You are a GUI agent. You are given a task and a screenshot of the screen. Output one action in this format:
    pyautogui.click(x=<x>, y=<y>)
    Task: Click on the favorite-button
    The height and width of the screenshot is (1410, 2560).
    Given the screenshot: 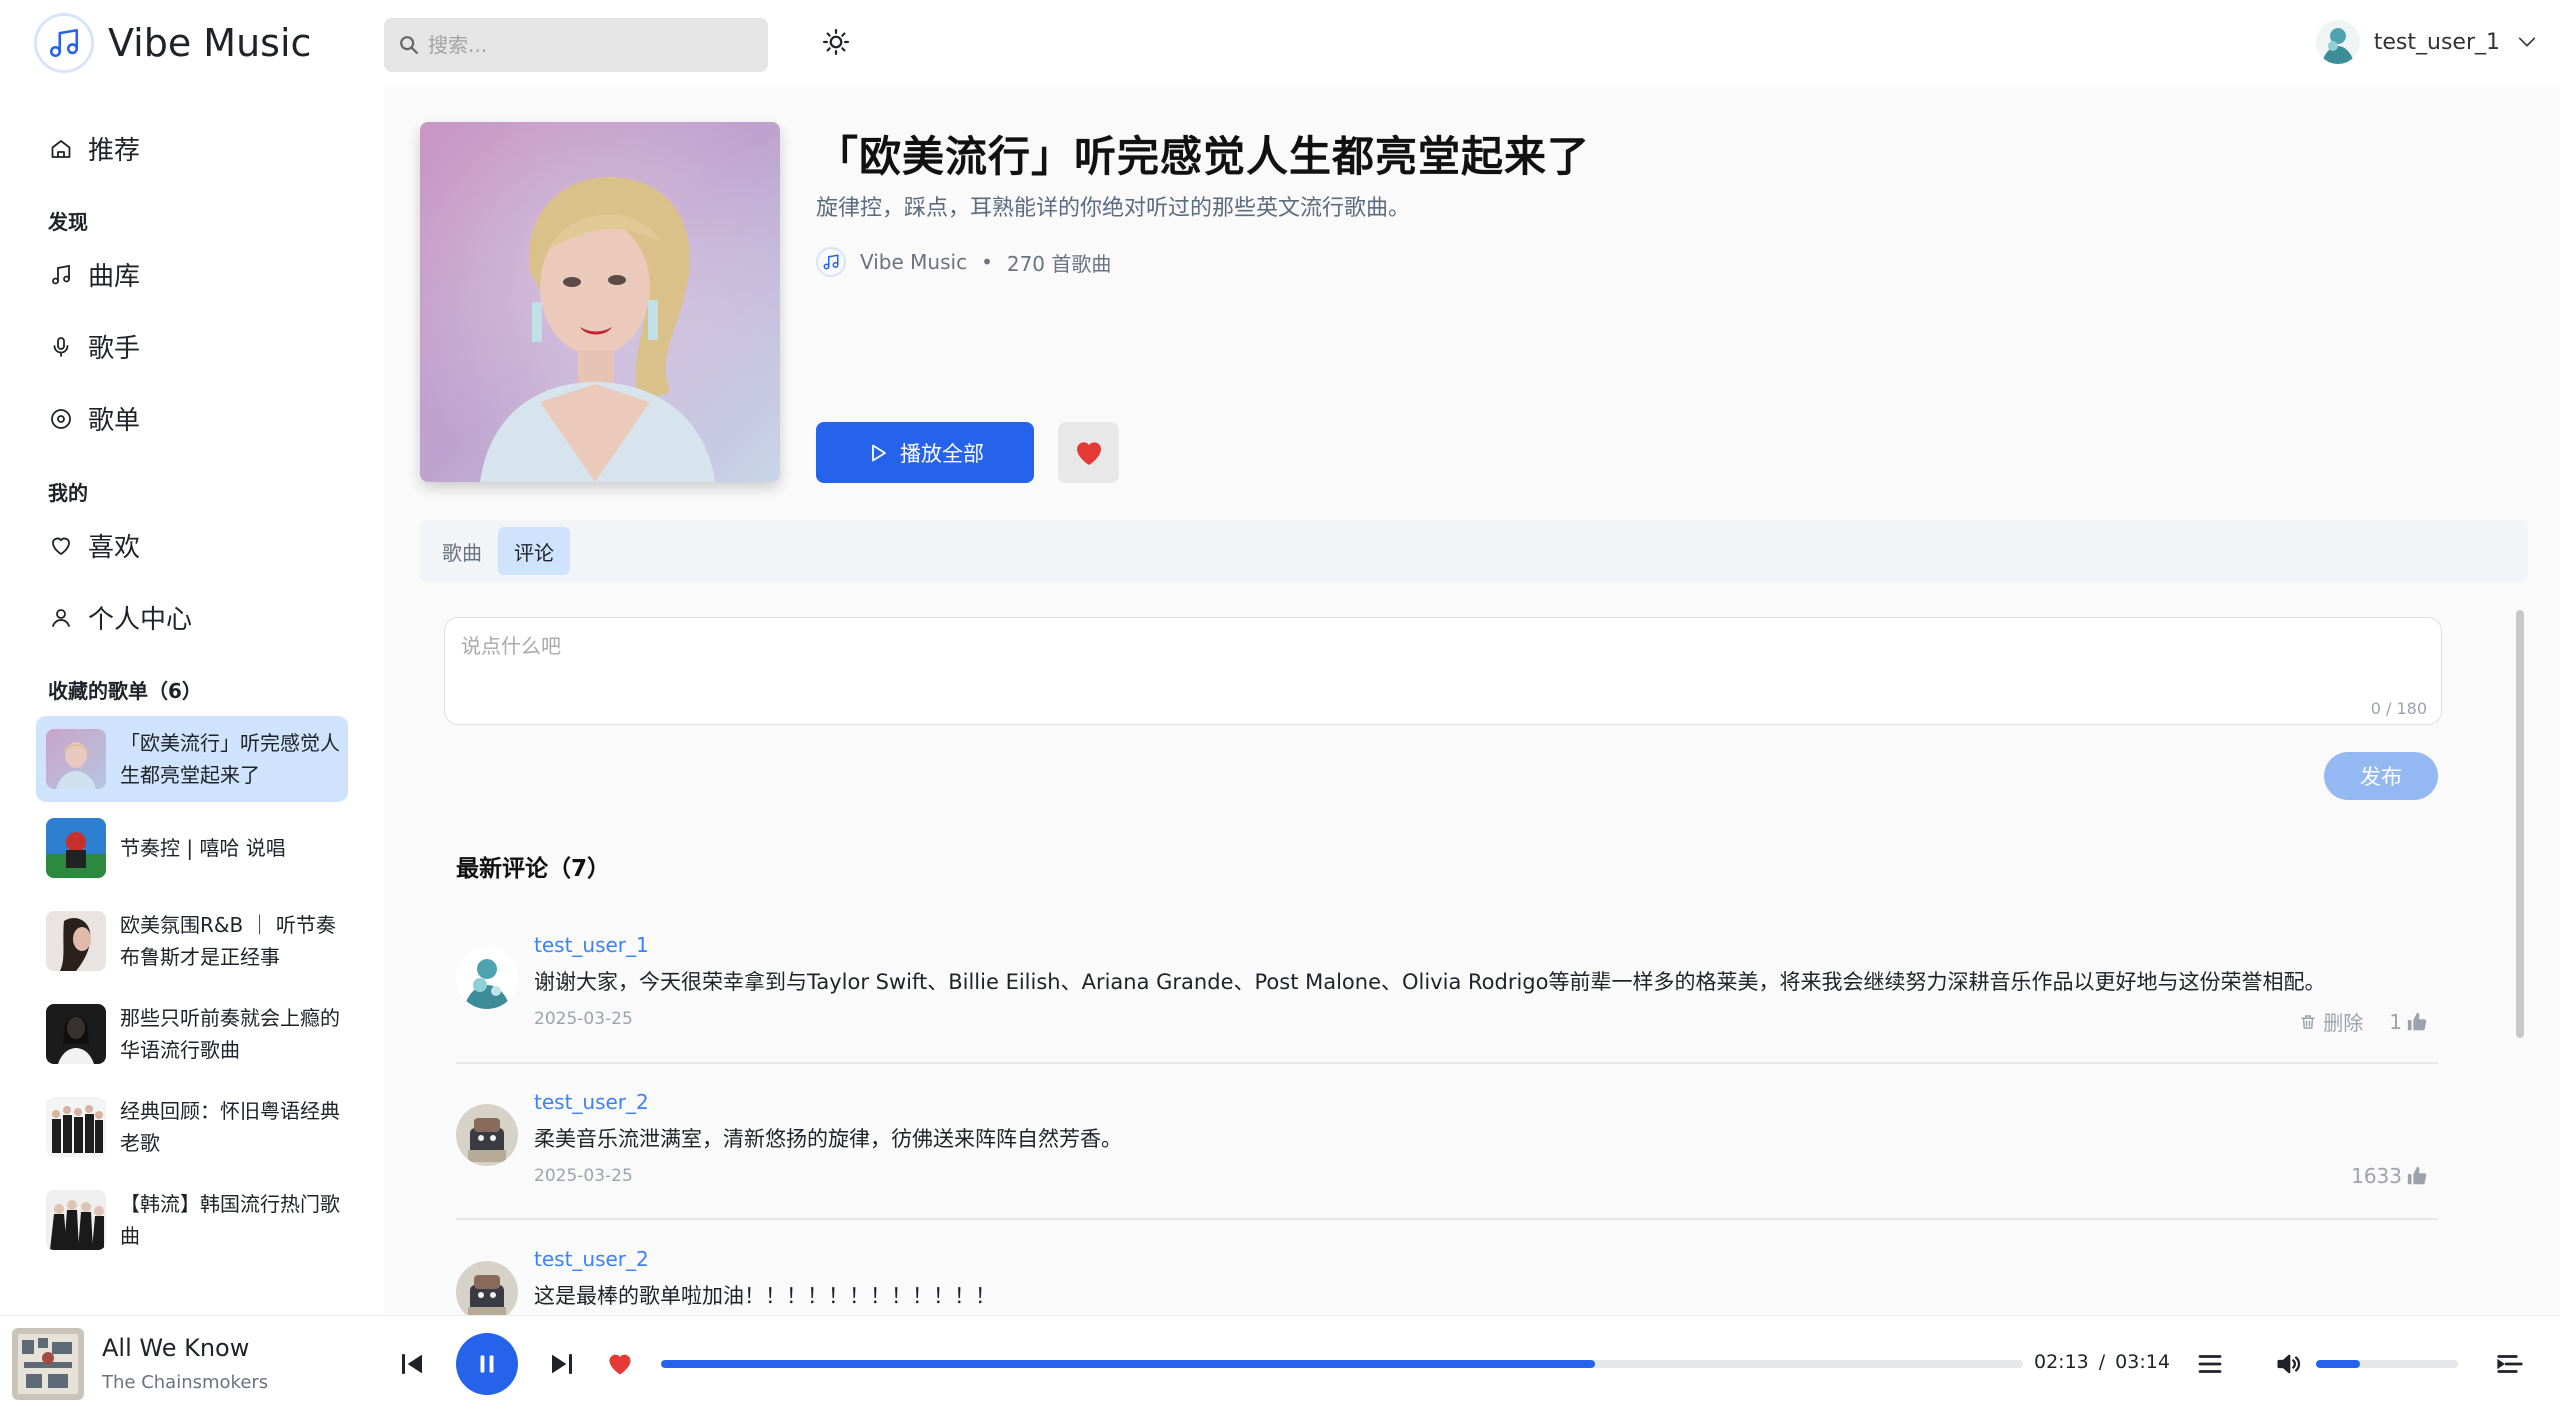 What is the action you would take?
    pyautogui.click(x=1088, y=452)
    